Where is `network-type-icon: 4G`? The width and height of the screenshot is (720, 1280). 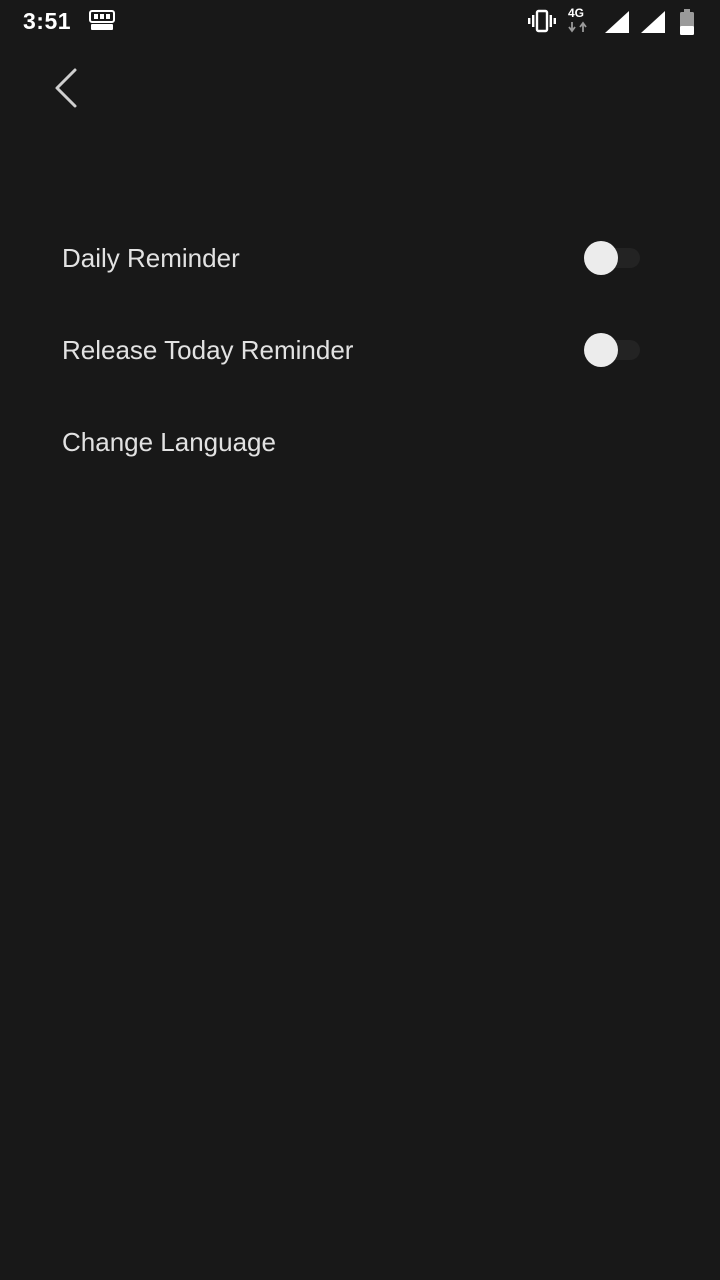 network-type-icon: 4G is located at coordinates (579, 20).